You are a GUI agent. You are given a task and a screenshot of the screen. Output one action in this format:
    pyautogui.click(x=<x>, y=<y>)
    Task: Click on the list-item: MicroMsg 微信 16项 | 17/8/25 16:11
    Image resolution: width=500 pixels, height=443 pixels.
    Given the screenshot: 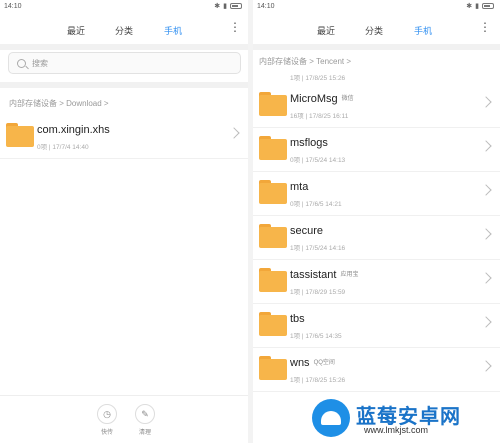 What is the action you would take?
    pyautogui.click(x=376, y=106)
    